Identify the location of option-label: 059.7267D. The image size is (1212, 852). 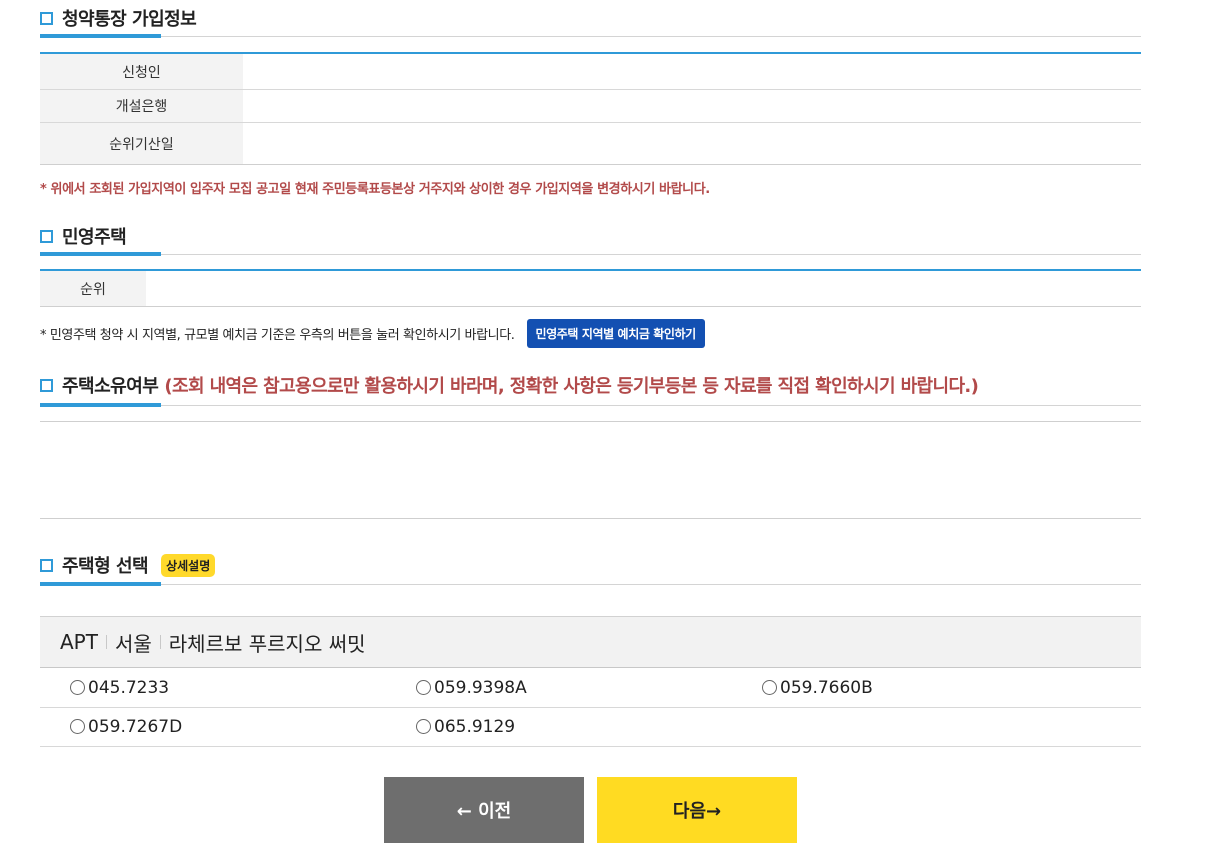
(135, 726).